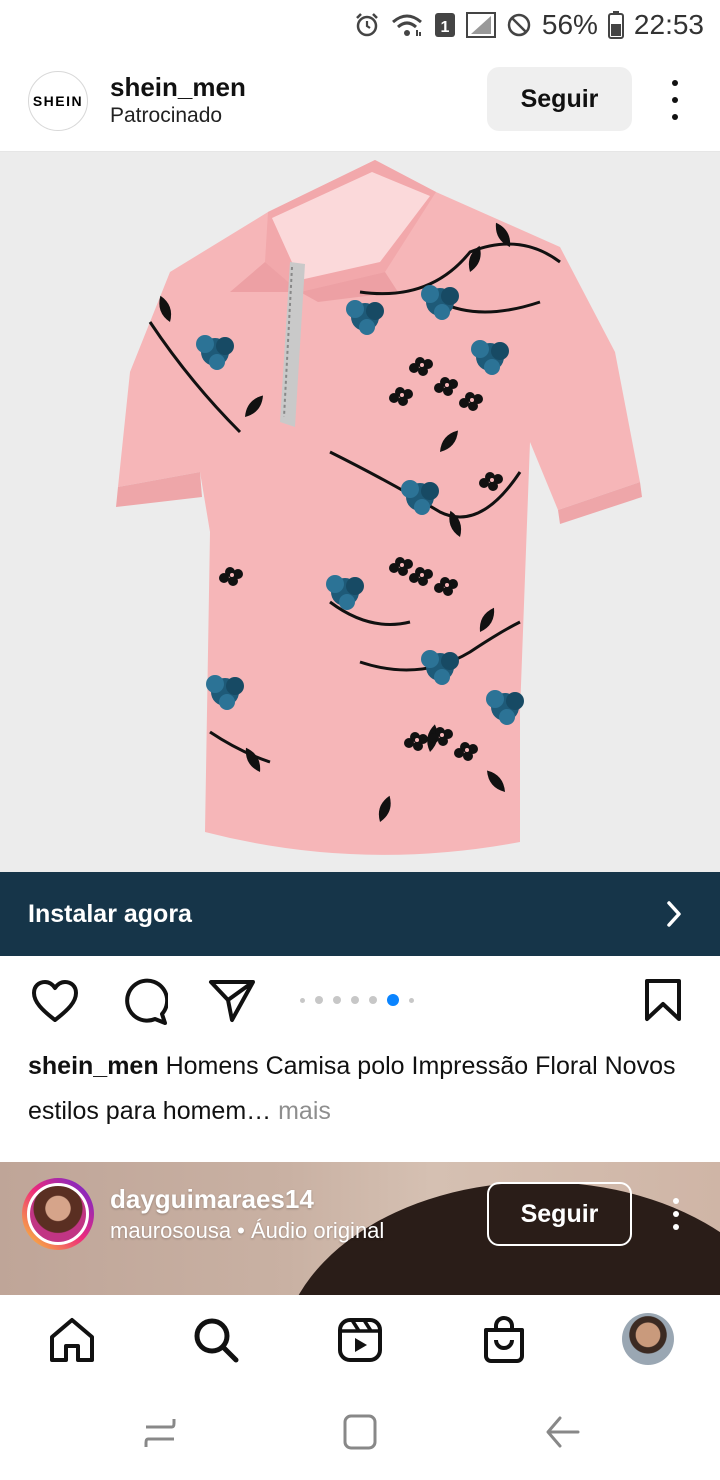  I want to click on clock: 22:53, so click(668, 24).